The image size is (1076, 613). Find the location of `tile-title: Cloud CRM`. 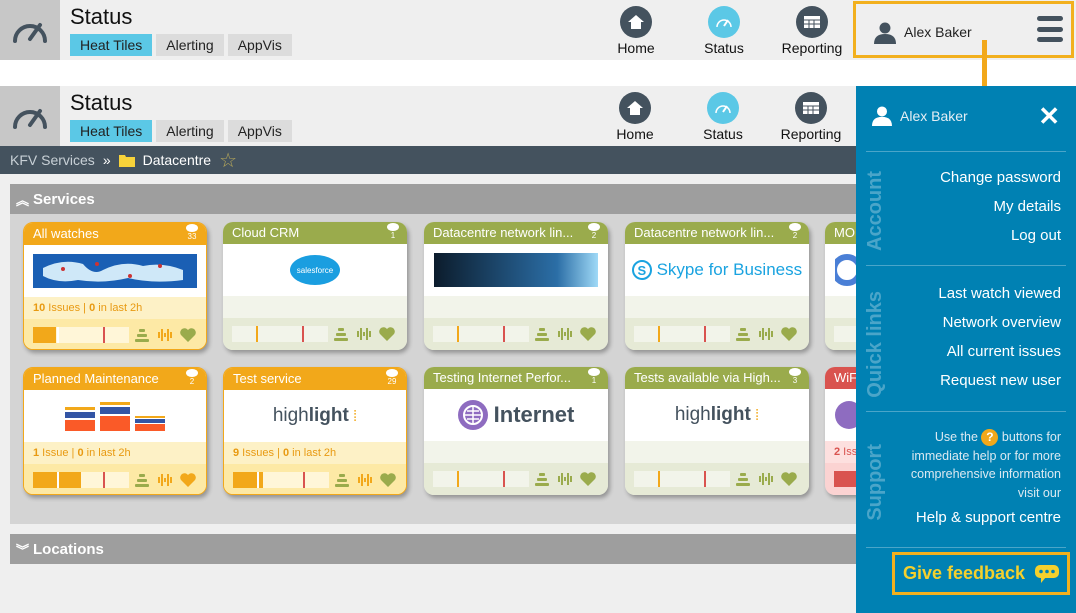

tile-title: Cloud CRM is located at coordinates (266, 232).